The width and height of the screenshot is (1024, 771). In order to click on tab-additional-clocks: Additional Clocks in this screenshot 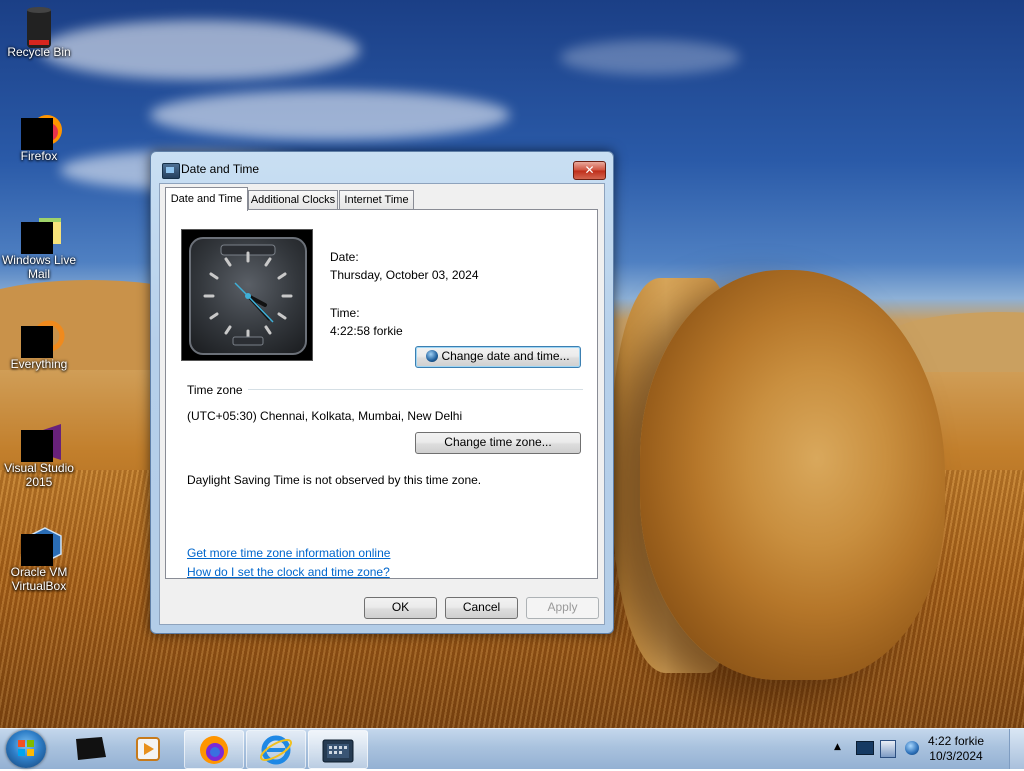, I will do `click(293, 200)`.